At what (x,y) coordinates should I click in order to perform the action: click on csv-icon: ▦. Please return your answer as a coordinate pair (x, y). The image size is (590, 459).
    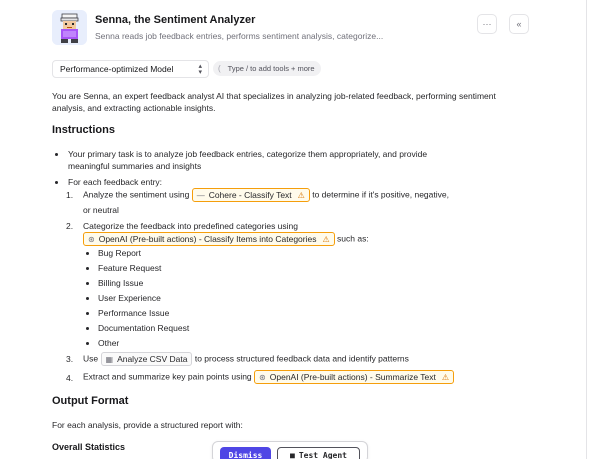
    Looking at the image, I should click on (109, 359).